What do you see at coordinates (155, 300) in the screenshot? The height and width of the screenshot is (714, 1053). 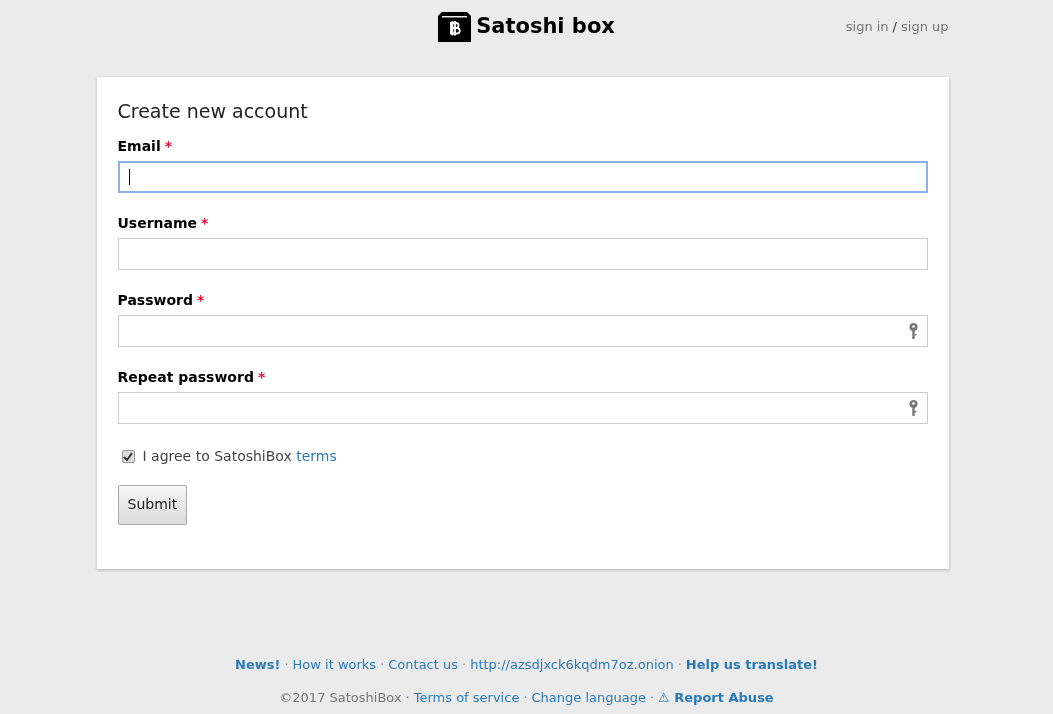 I see `field-label: Password` at bounding box center [155, 300].